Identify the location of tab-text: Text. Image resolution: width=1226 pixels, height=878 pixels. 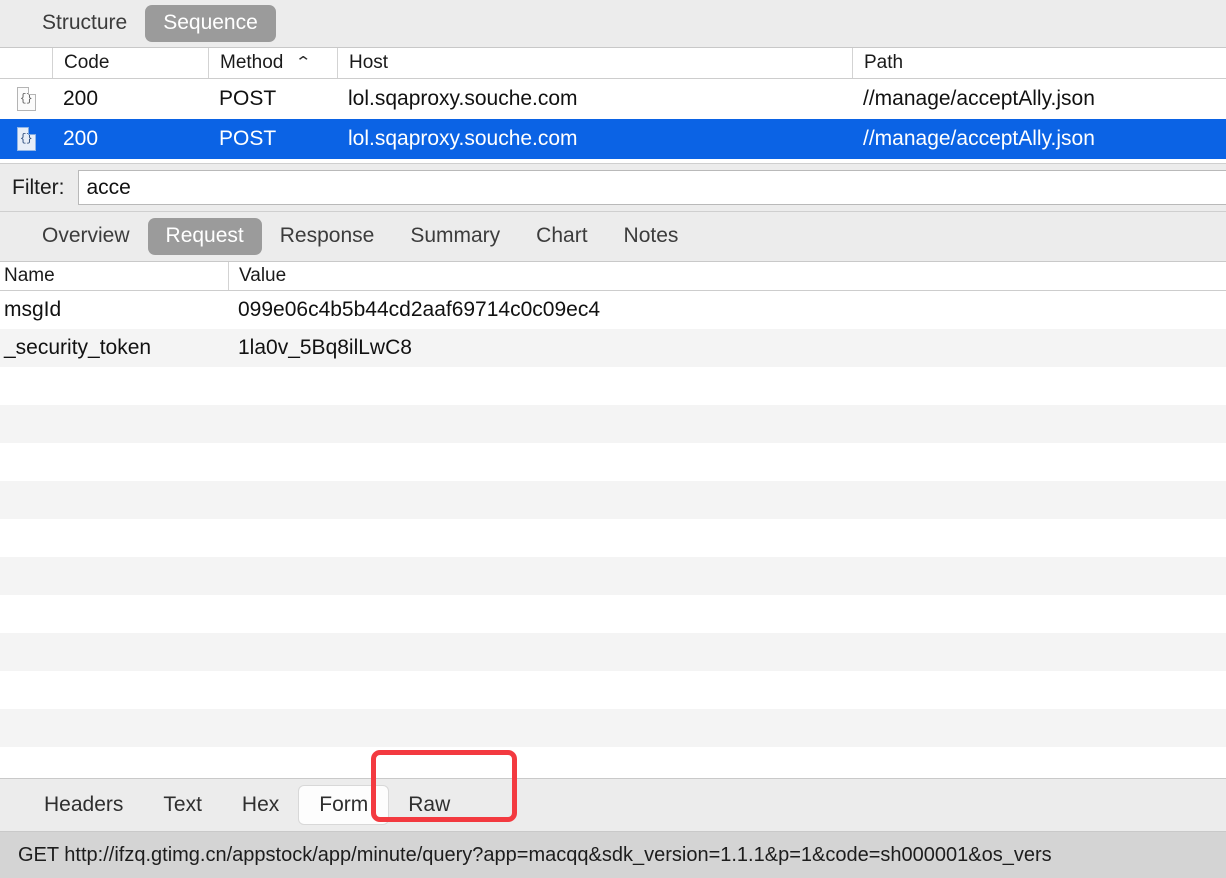
(182, 805).